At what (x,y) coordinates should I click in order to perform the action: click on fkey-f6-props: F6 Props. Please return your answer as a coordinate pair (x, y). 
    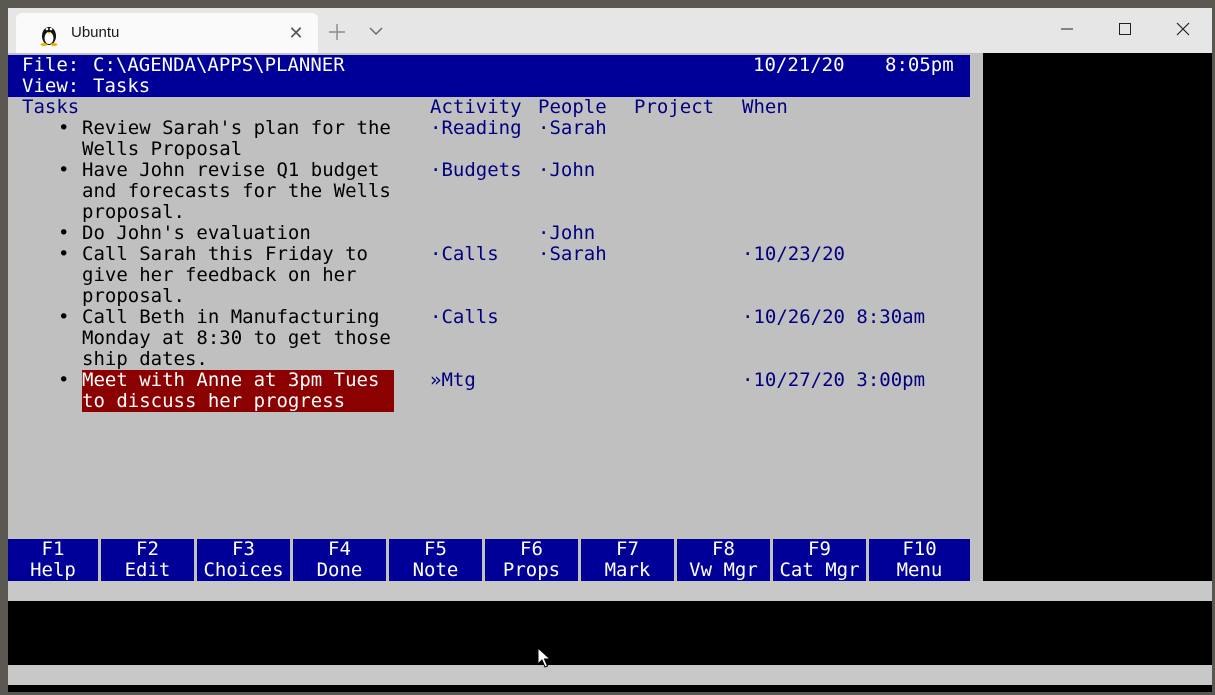
    Looking at the image, I should click on (531, 560).